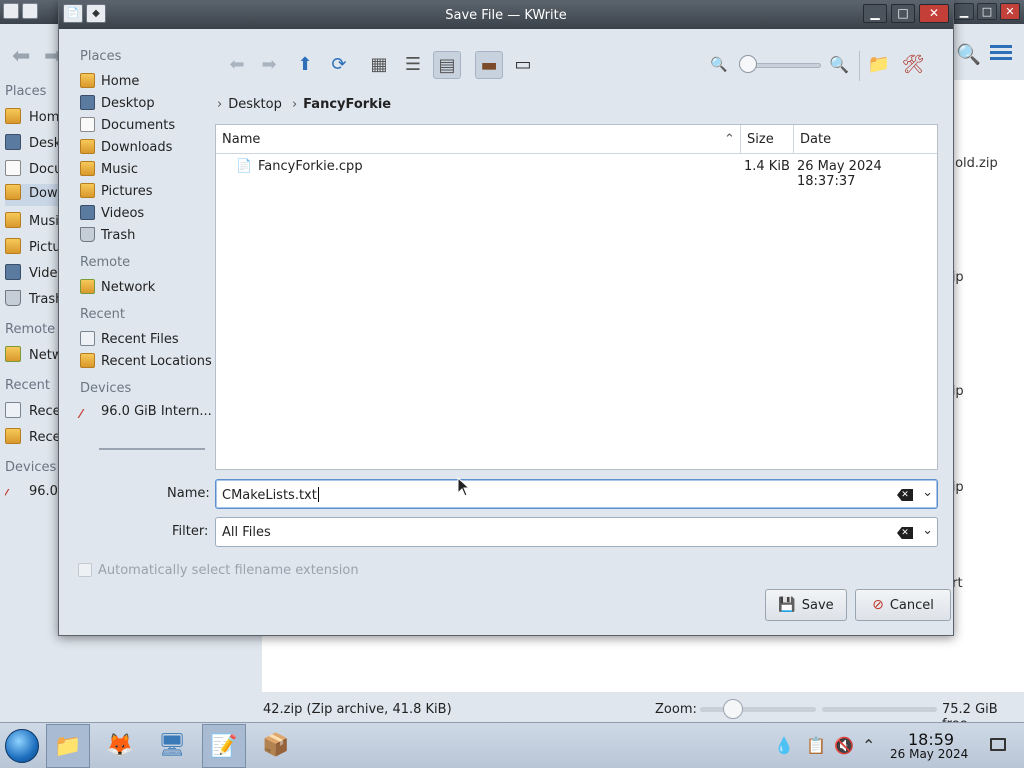 Image resolution: width=1024 pixels, height=768 pixels. What do you see at coordinates (224, 746) in the screenshot?
I see `task-kwrite-icon: 📝` at bounding box center [224, 746].